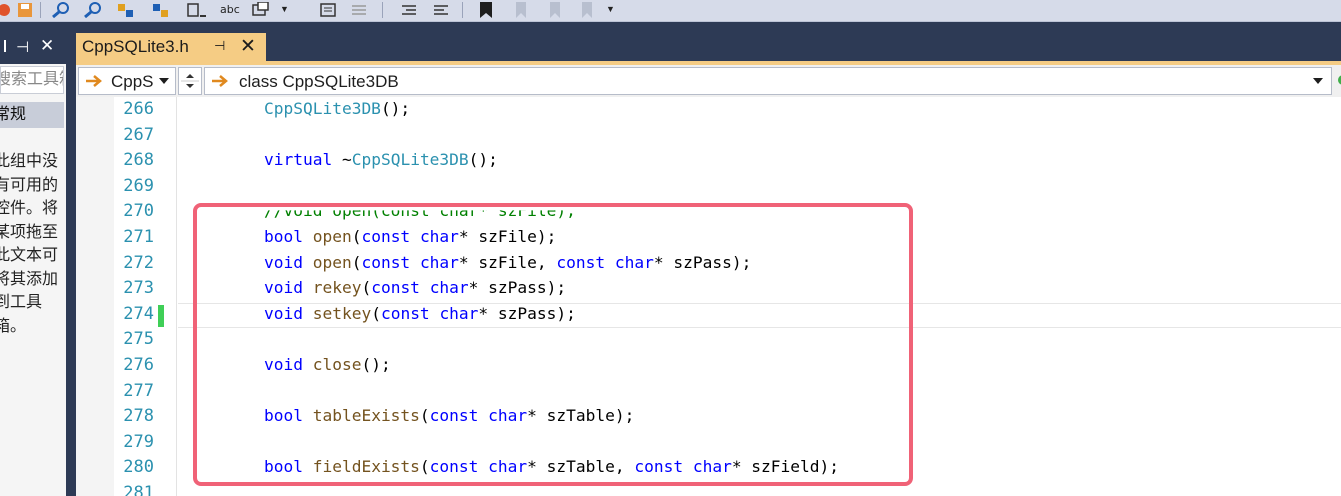 The width and height of the screenshot is (1341, 496). I want to click on save-icon, so click(26, 10).